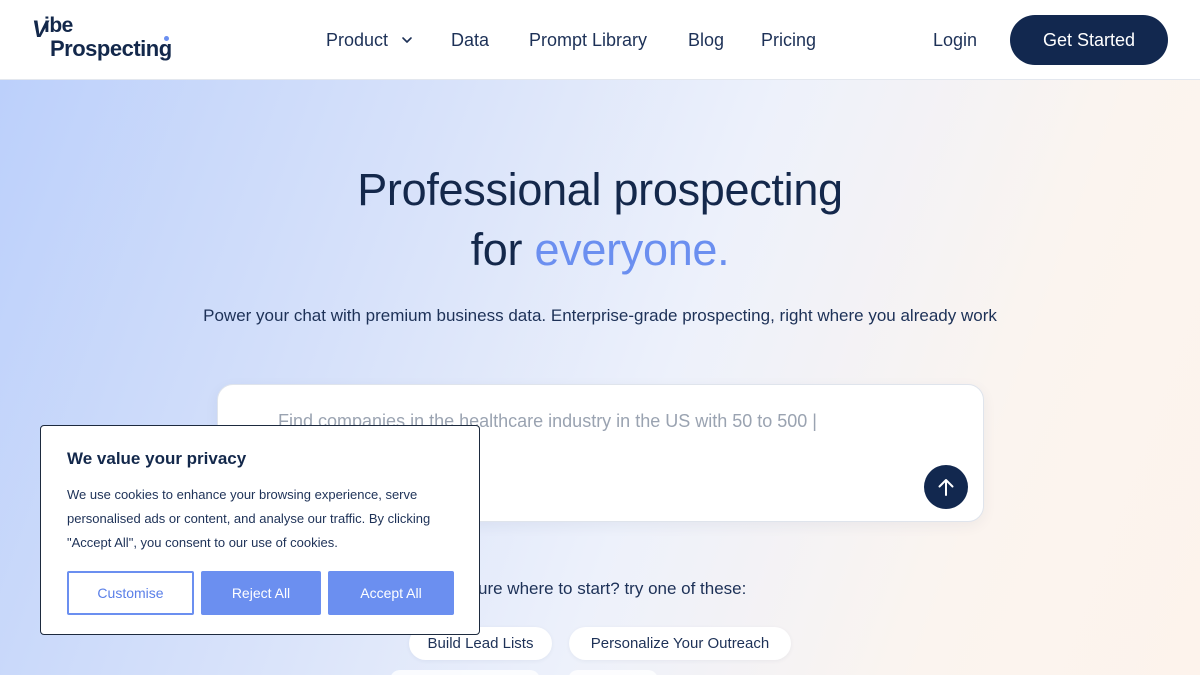 This screenshot has height=675, width=1200. Describe the element at coordinates (130, 593) in the screenshot. I see `customise-button: Customise` at that location.